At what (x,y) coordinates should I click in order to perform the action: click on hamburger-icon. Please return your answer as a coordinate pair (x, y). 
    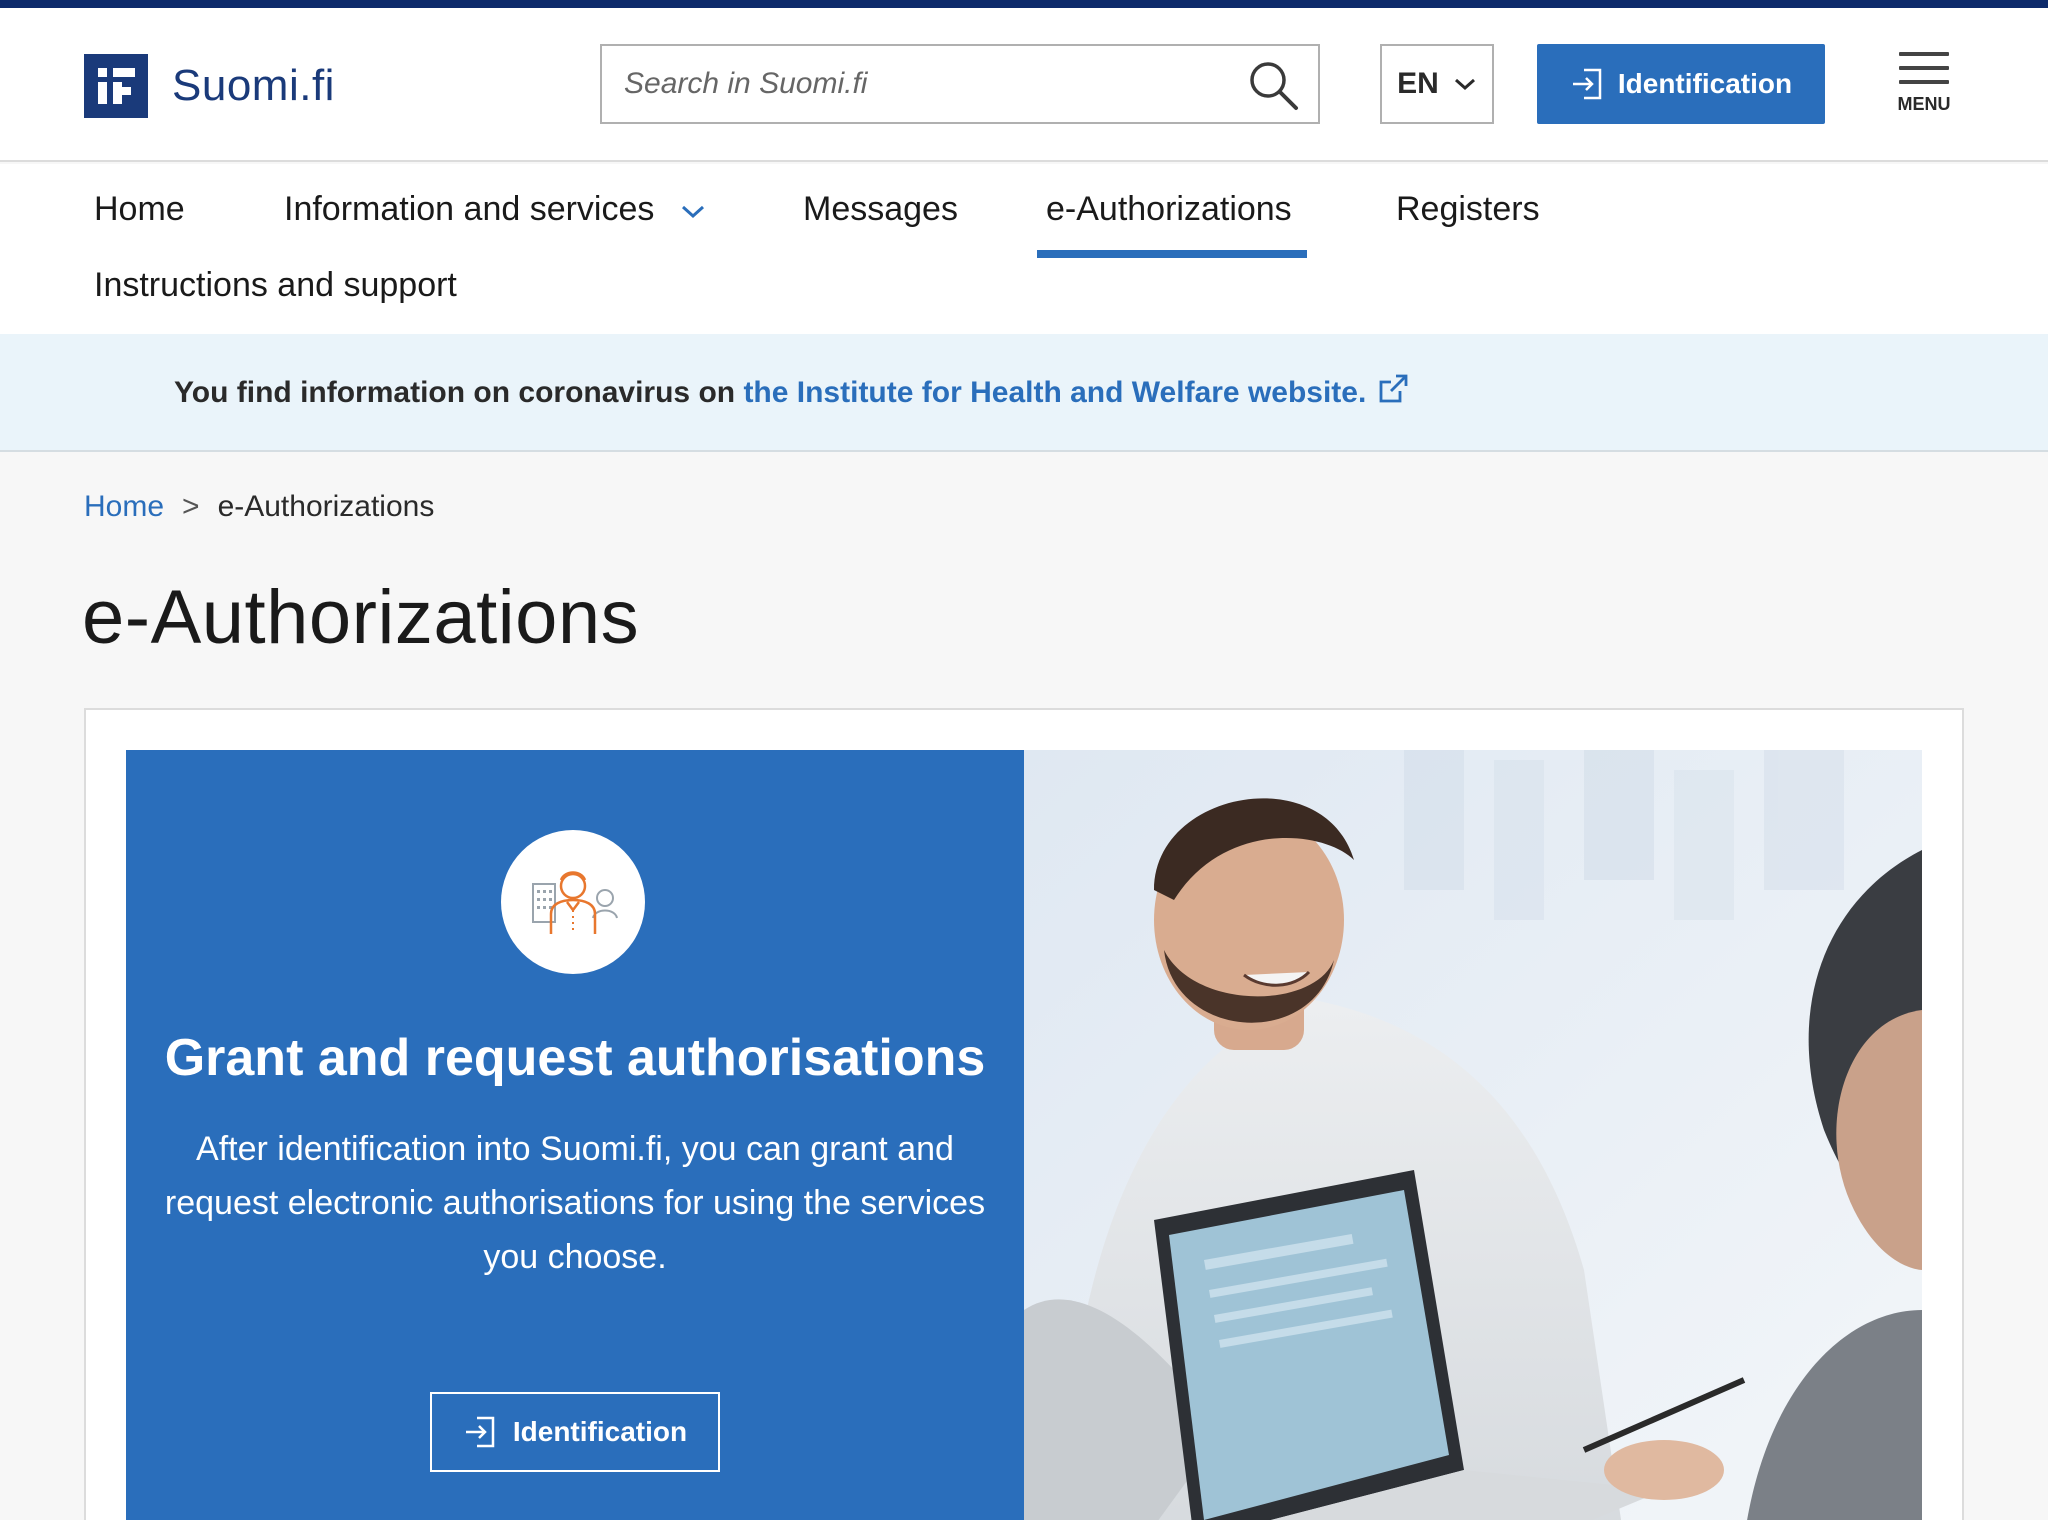
    Looking at the image, I should click on (1924, 54).